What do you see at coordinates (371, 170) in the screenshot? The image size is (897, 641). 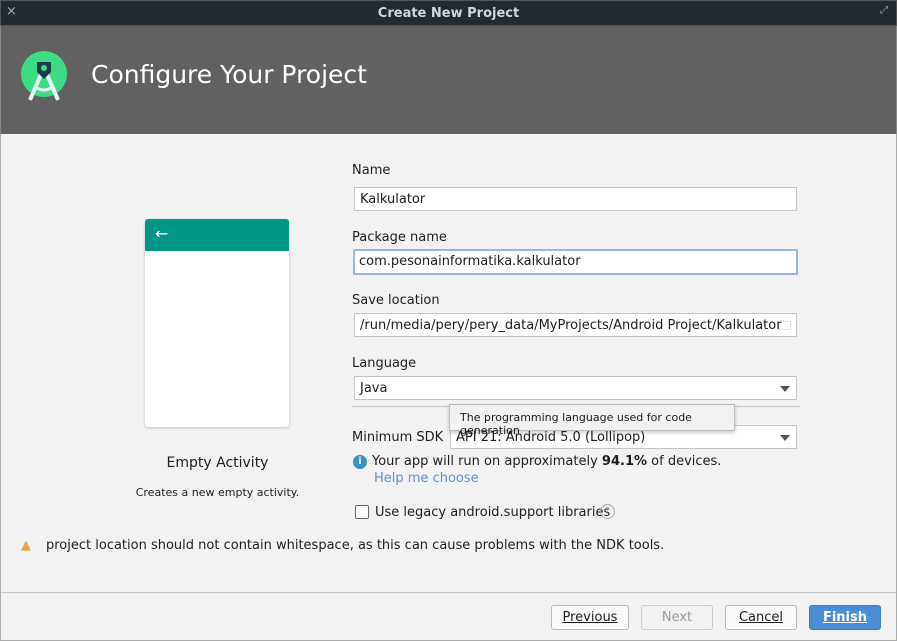 I see `name-label: Name` at bounding box center [371, 170].